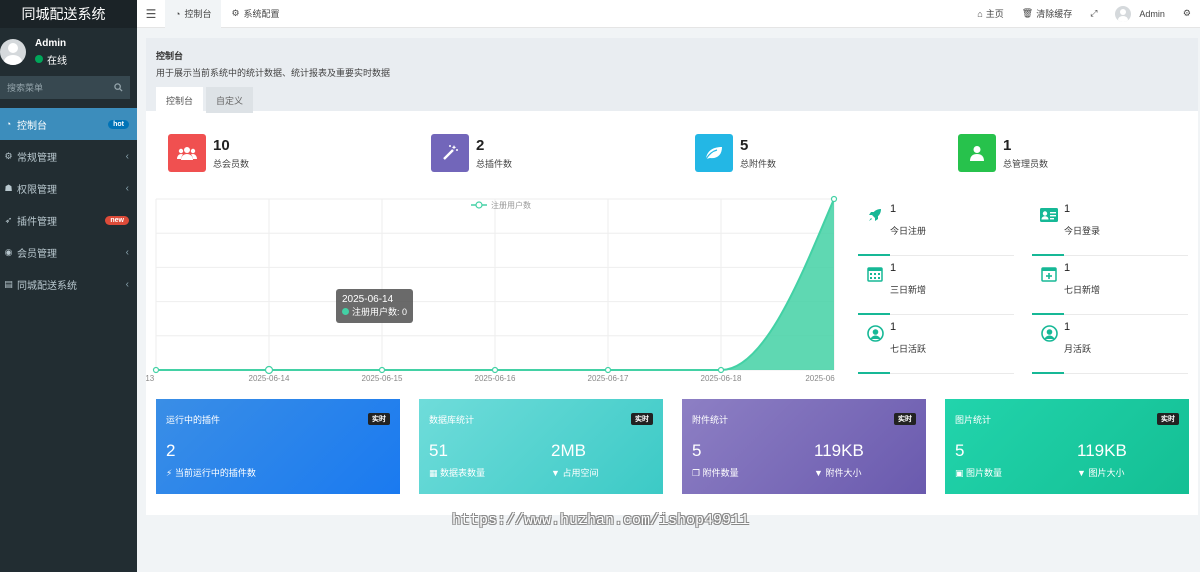  What do you see at coordinates (1082, 231) in the screenshot?
I see `mini-stat-label: 今日登录` at bounding box center [1082, 231].